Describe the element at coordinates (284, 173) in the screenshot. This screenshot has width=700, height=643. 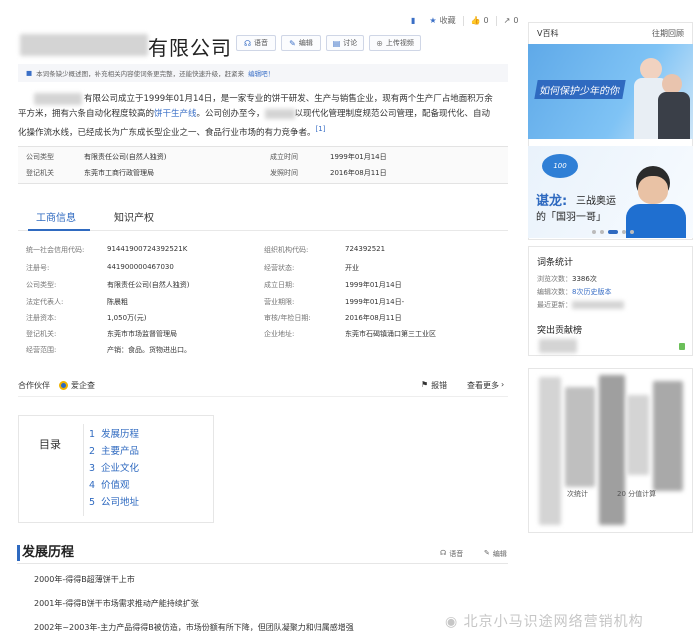
I see `basic-info-key: 发照时间` at that location.